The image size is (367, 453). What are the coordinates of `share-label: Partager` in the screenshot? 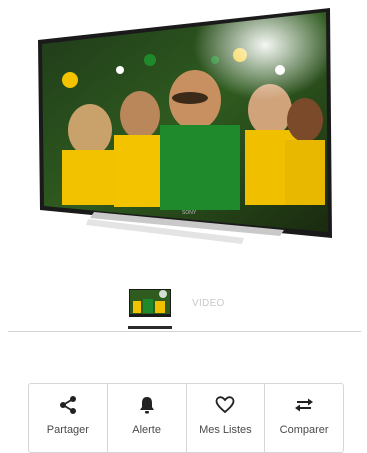 It's located at (67, 430).